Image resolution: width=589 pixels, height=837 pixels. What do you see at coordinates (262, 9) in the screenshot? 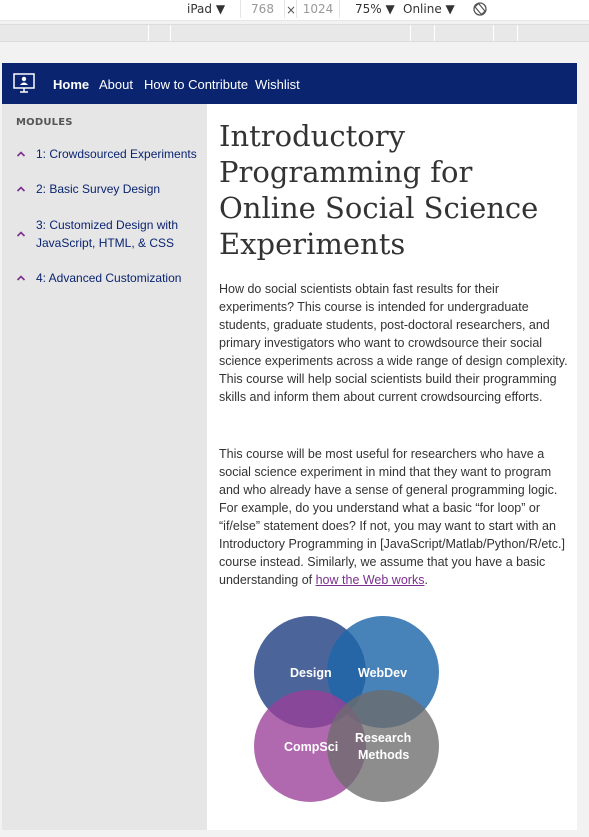
I see `width-input: 768` at bounding box center [262, 9].